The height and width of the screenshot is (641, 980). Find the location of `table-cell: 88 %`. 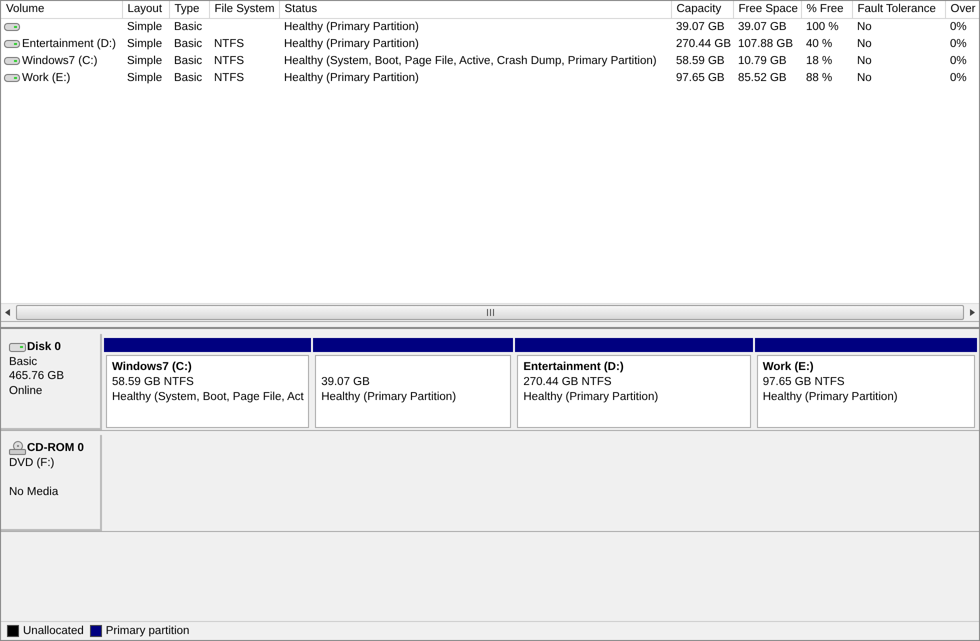

table-cell: 88 % is located at coordinates (819, 78).